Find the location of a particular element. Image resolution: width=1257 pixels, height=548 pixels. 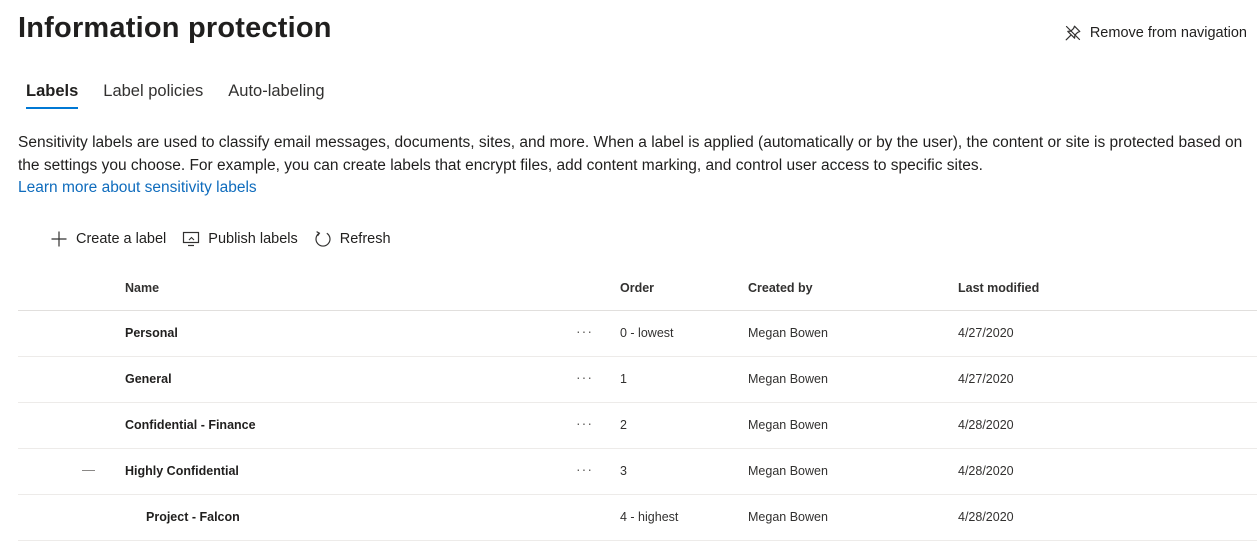

label-name: General is located at coordinates (148, 379).